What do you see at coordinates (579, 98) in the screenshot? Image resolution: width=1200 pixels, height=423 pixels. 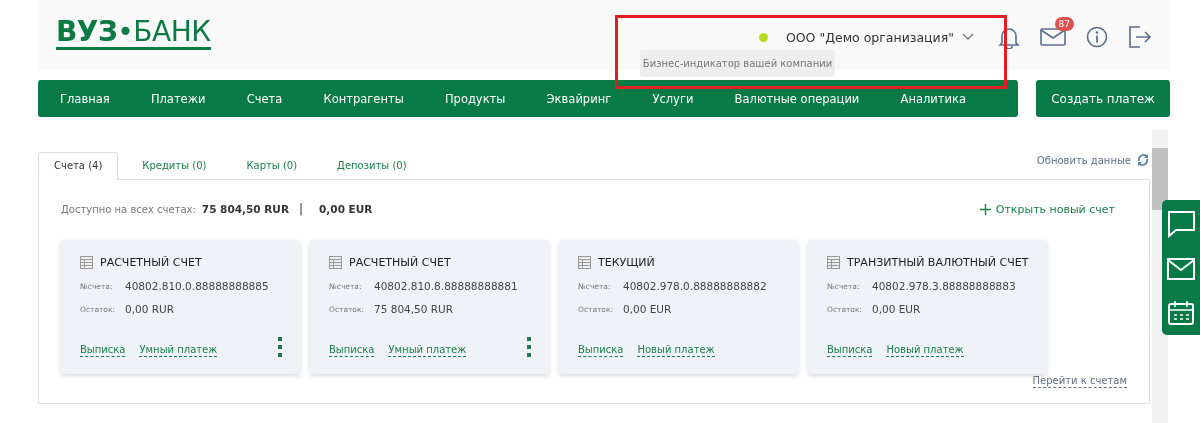 I see `nav-item: Эквайринг` at bounding box center [579, 98].